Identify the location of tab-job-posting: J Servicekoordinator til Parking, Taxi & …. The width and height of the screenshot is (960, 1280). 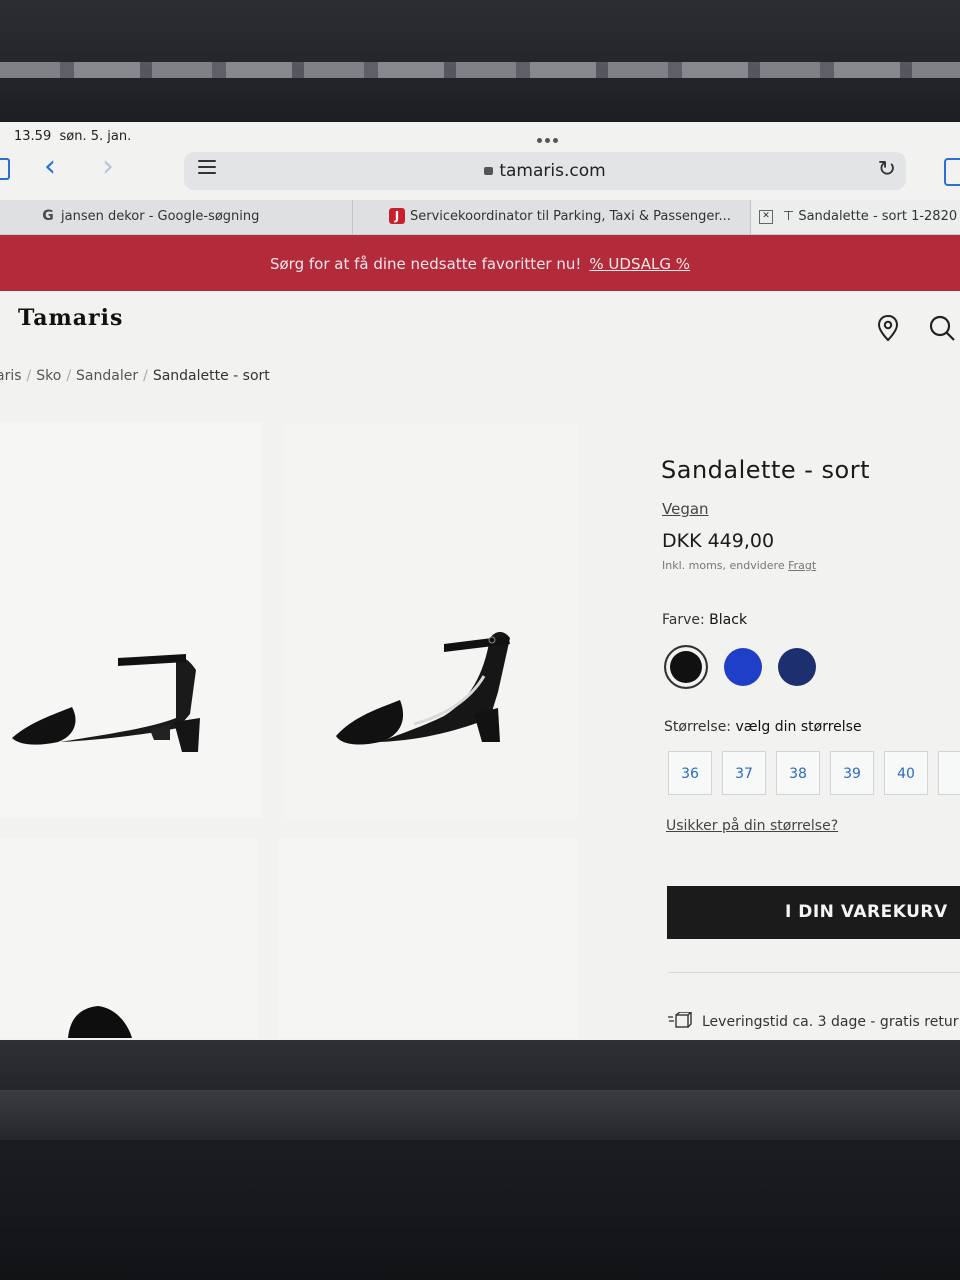
(551, 217).